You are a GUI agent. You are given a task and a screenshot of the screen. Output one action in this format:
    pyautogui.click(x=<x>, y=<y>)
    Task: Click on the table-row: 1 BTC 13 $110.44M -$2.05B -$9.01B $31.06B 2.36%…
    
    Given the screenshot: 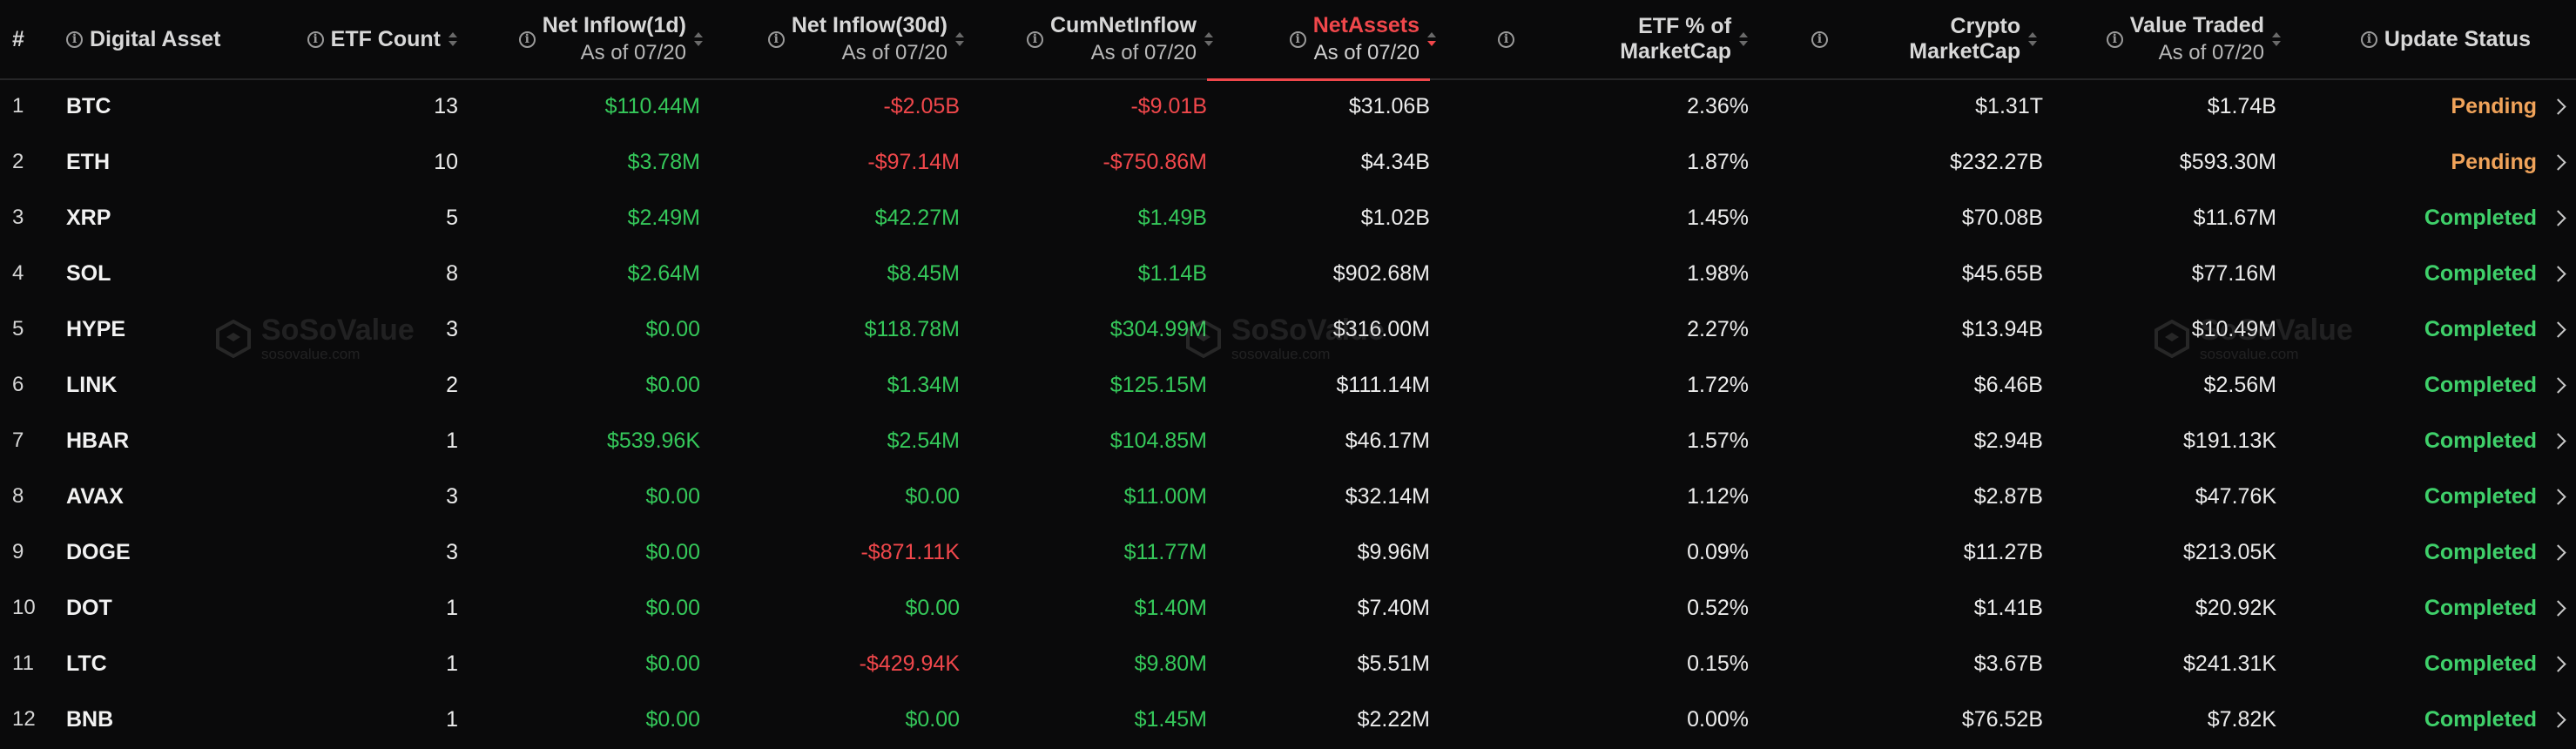 What is the action you would take?
    pyautogui.click(x=1288, y=106)
    